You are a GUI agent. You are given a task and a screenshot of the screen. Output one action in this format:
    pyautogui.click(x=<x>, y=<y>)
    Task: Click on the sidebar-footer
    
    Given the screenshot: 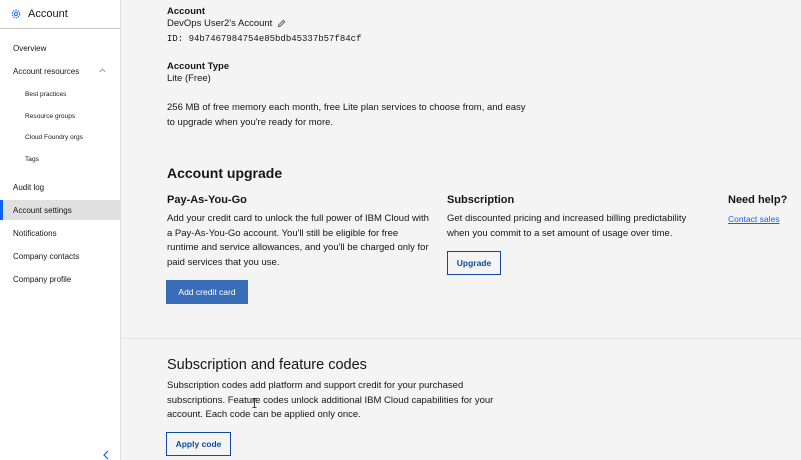 What is the action you would take?
    pyautogui.click(x=60, y=455)
    